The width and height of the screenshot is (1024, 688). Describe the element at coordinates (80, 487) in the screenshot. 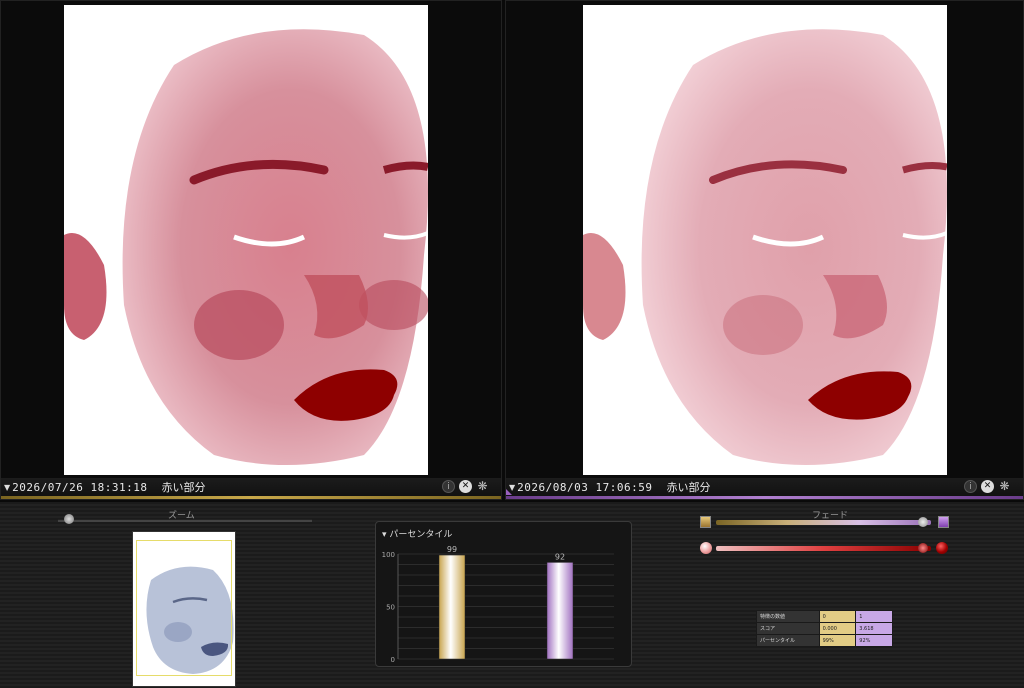

I see `left-capture-date: 2026/07/26 18:31:18` at that location.